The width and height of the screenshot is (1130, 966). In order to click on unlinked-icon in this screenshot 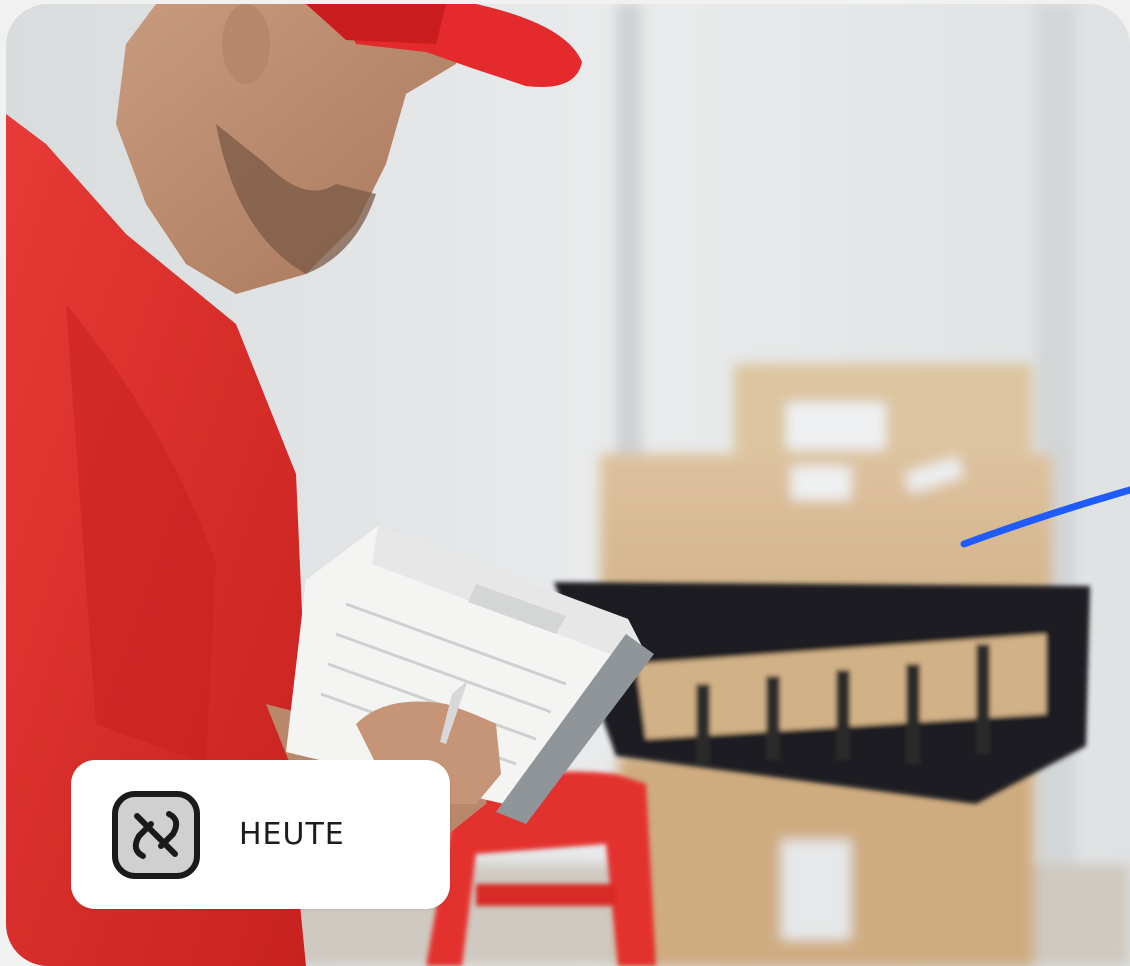, I will do `click(156, 834)`.